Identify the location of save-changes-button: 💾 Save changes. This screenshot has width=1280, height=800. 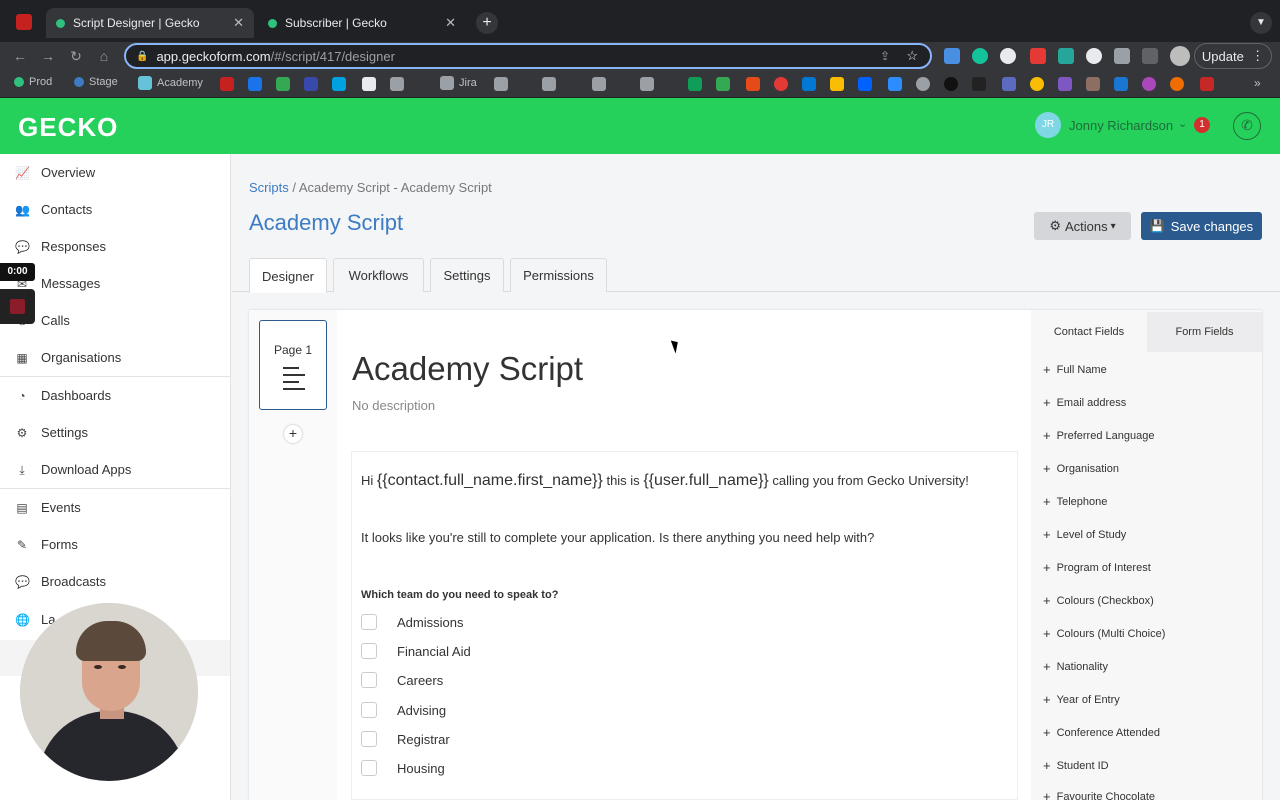
(1201, 226).